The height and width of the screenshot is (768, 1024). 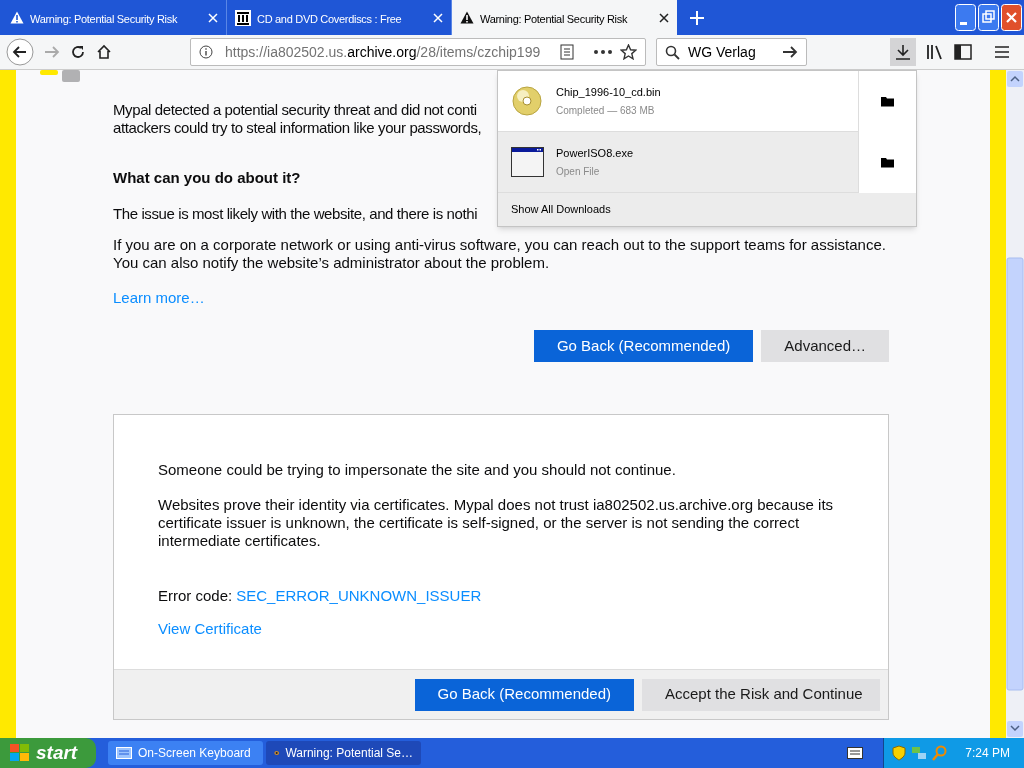 What do you see at coordinates (194, 753) in the screenshot?
I see `taskbar-item-label: On-Screen Keyboard` at bounding box center [194, 753].